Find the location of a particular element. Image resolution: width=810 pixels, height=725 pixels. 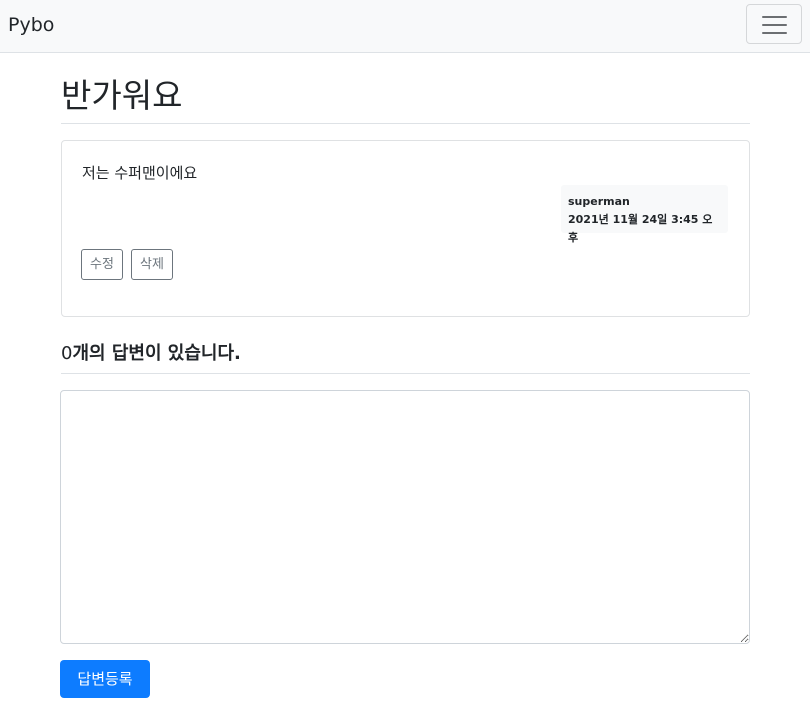

author-name: superman is located at coordinates (599, 201).